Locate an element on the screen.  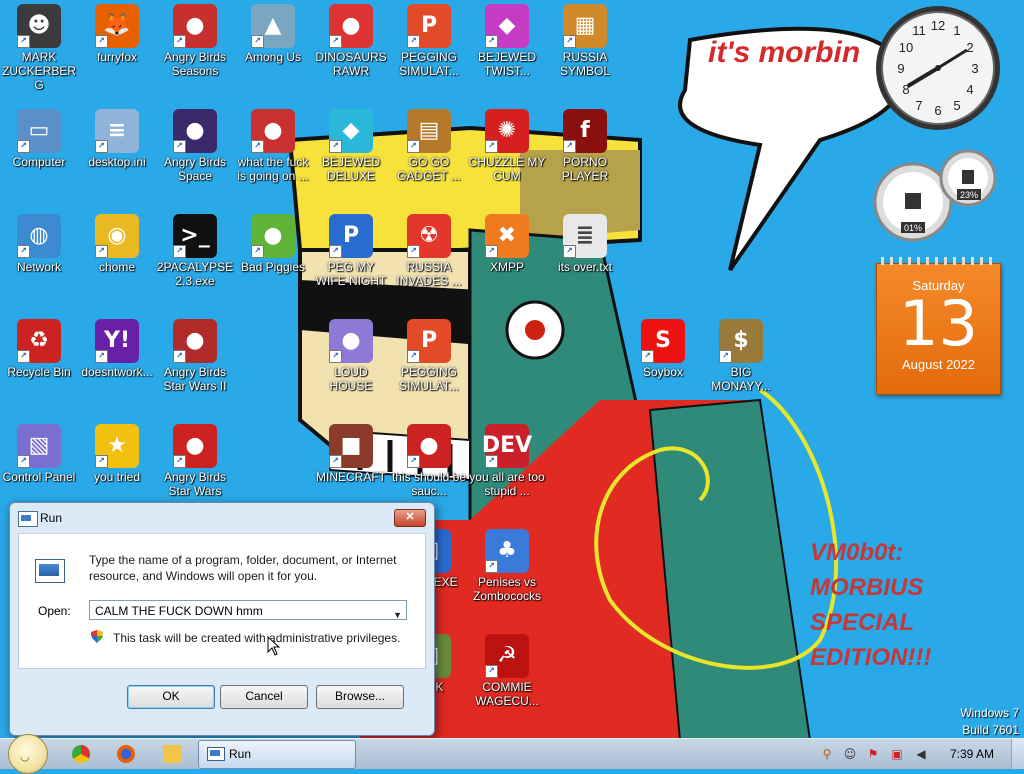
taskbar-explorer-icon is located at coordinates (172, 754).